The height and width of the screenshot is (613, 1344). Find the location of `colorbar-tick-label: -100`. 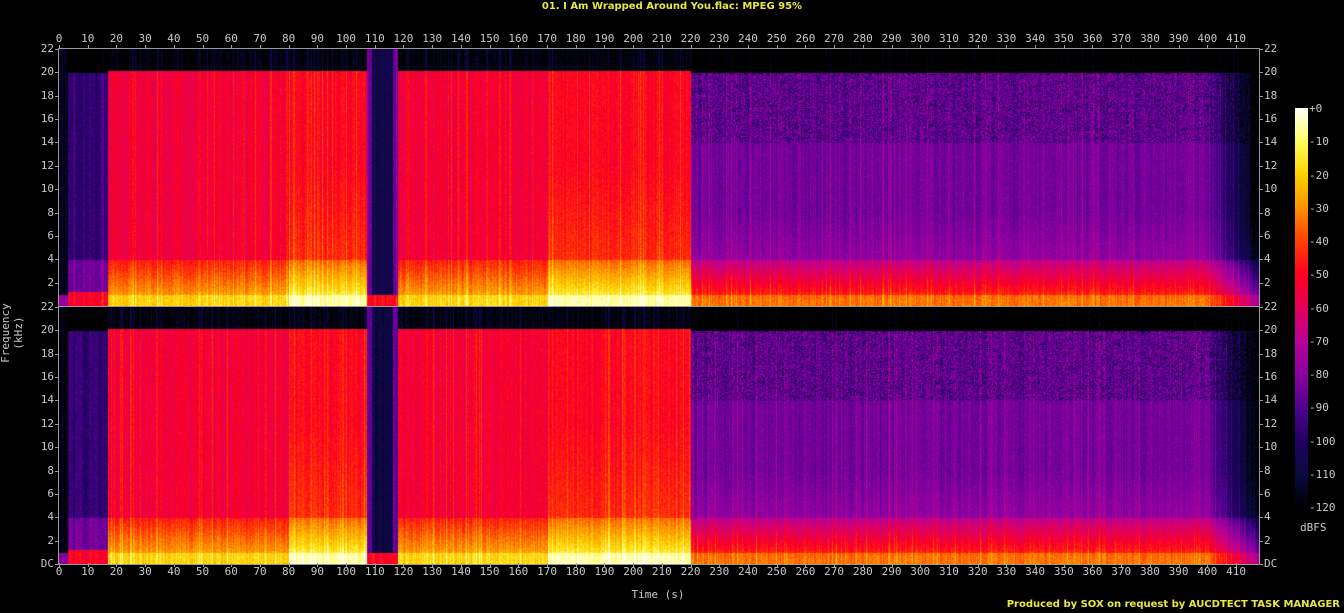

colorbar-tick-label: -100 is located at coordinates (1322, 441).